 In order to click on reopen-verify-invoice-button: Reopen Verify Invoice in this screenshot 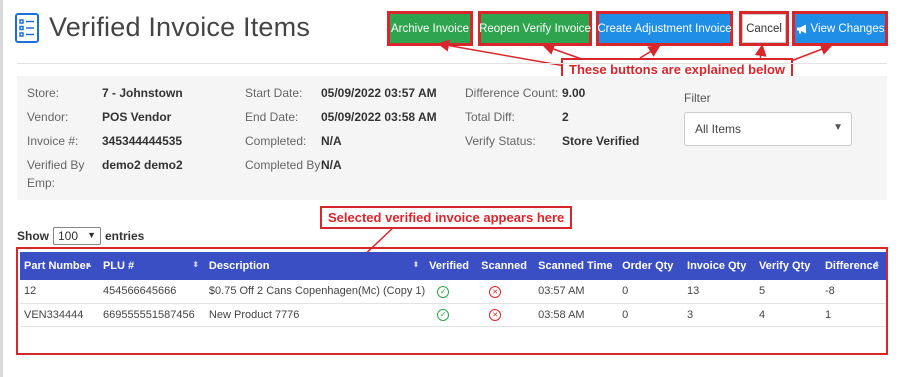, I will do `click(535, 28)`.